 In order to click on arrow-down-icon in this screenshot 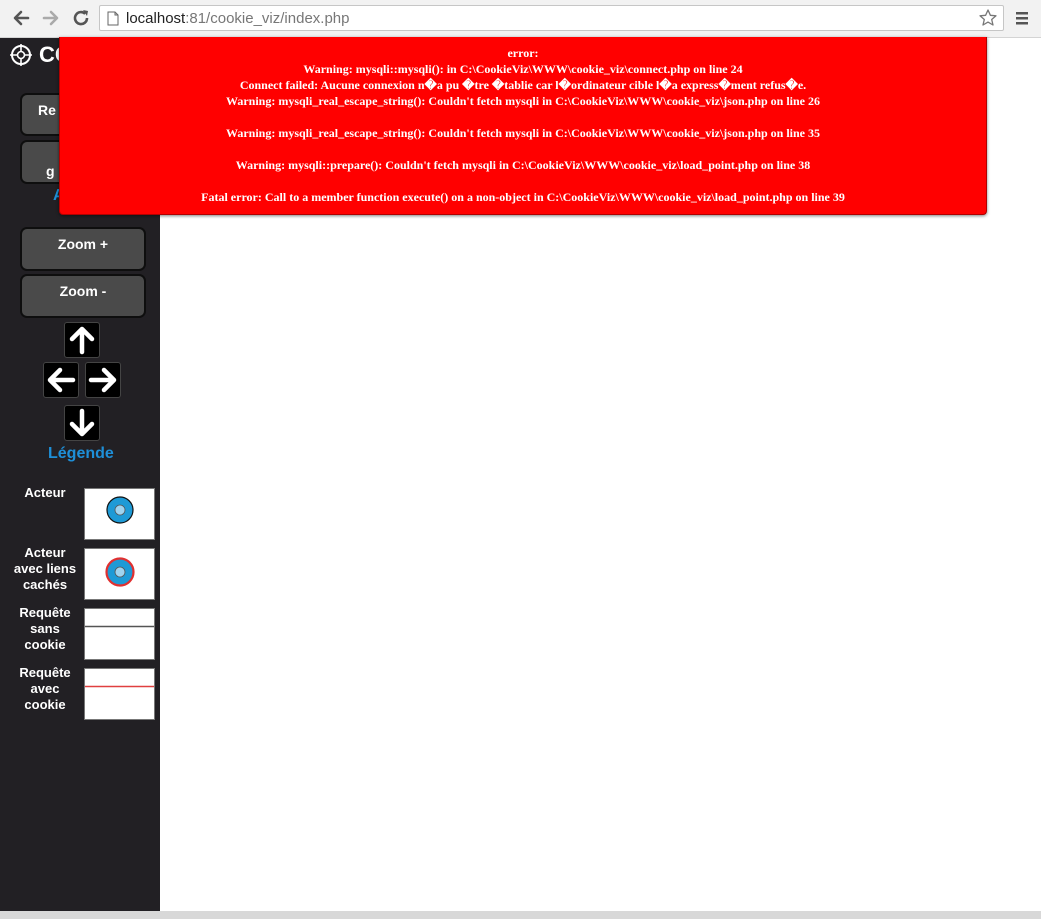, I will do `click(82, 422)`.